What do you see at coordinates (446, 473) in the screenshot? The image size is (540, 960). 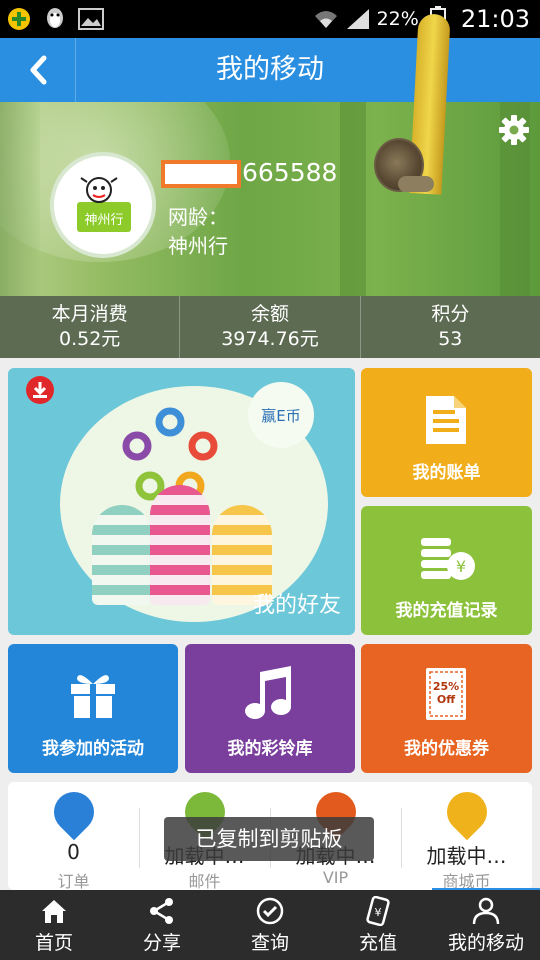 I see `tile-label: 我的账单` at bounding box center [446, 473].